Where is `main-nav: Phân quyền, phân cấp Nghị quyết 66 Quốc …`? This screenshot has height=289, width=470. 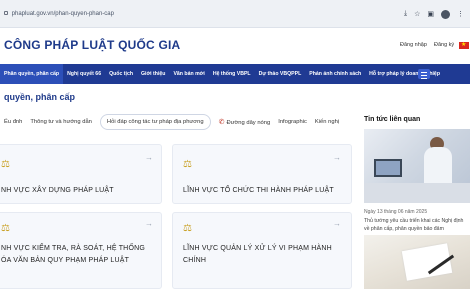 main-nav: Phân quyền, phân cấp Nghị quyết 66 Quốc … is located at coordinates (235, 74).